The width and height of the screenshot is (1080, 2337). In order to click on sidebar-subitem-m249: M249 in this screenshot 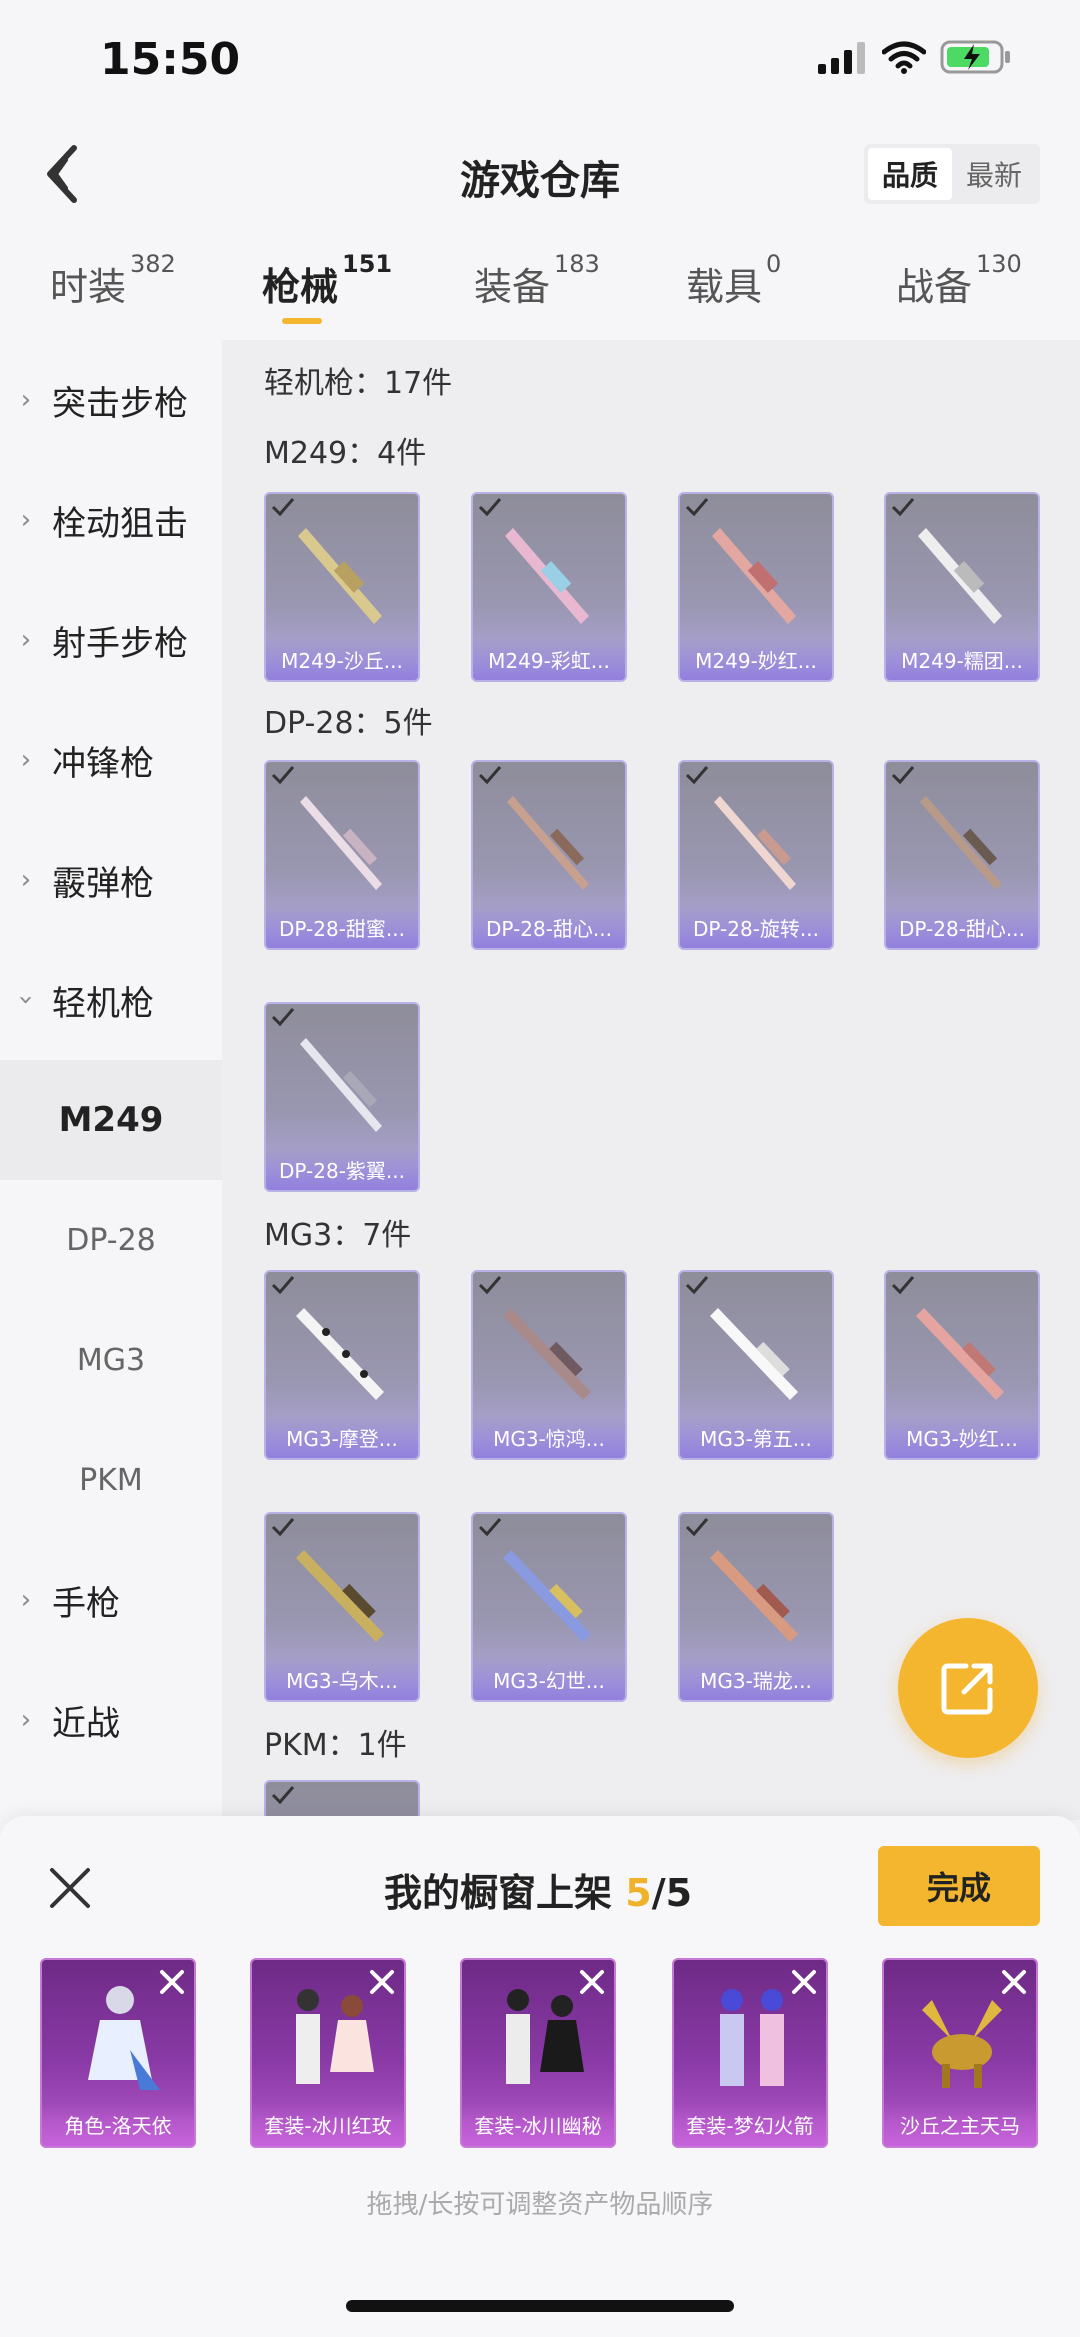, I will do `click(111, 1120)`.